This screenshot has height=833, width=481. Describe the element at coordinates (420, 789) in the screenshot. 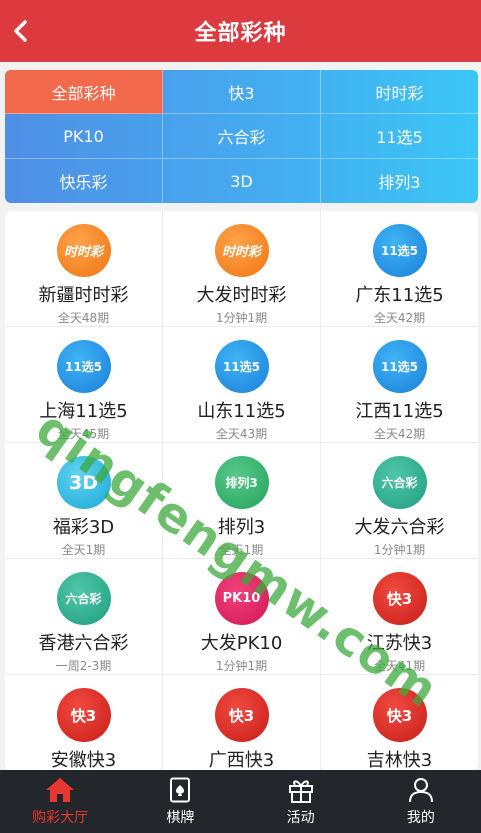

I see `user-icon` at that location.